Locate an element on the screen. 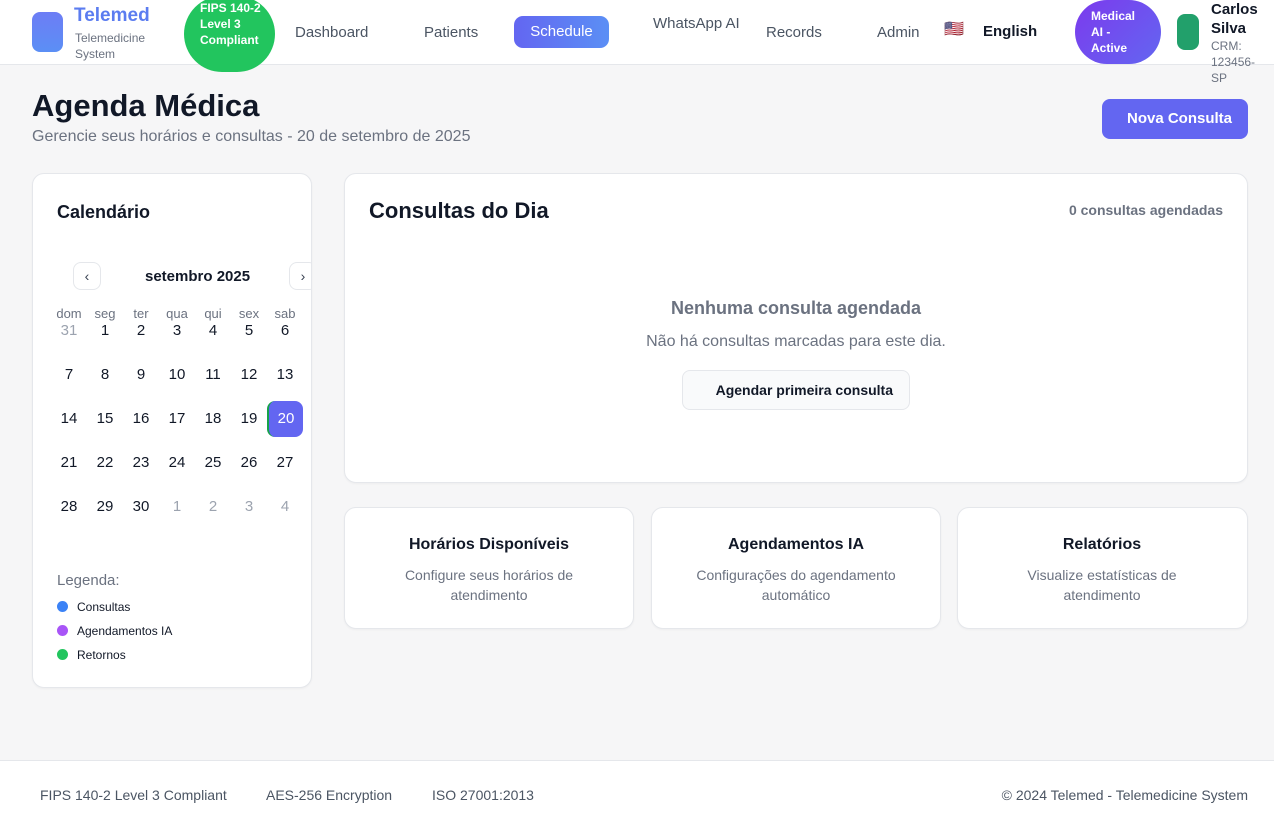 The width and height of the screenshot is (1274, 829). calendar-day: 10 is located at coordinates (177, 375).